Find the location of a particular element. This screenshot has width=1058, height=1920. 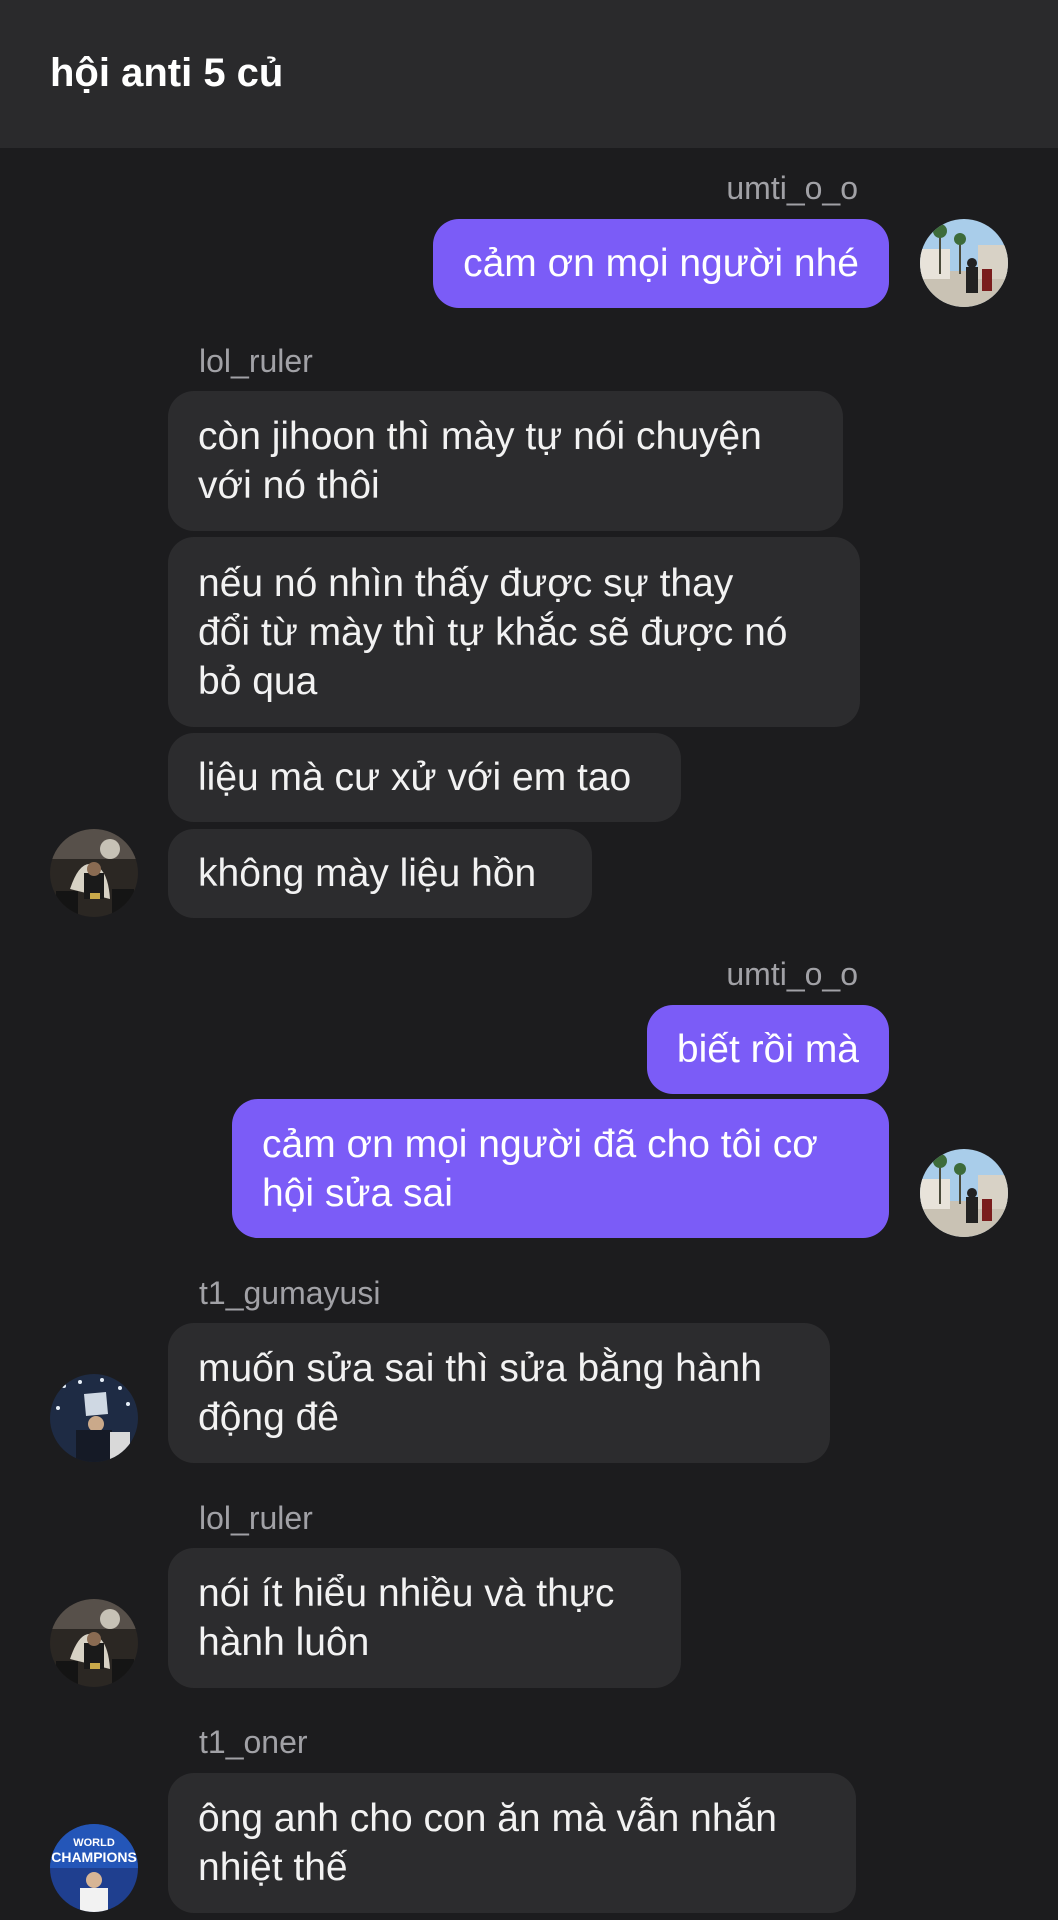

outgoing-message: cảm ơn mọi người nhé is located at coordinates (661, 263).